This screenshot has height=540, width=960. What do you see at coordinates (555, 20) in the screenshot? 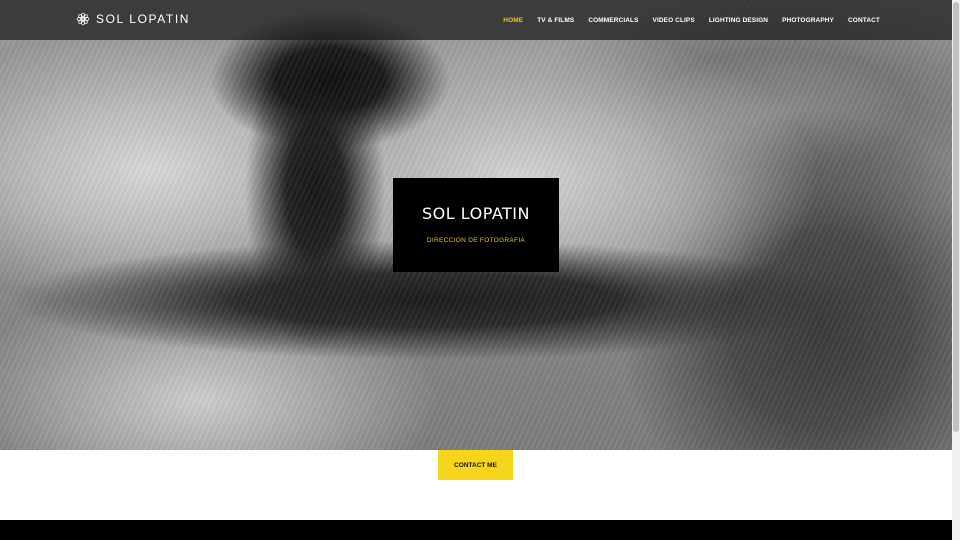
I see `nav-tv-films: TV & FILMS` at bounding box center [555, 20].